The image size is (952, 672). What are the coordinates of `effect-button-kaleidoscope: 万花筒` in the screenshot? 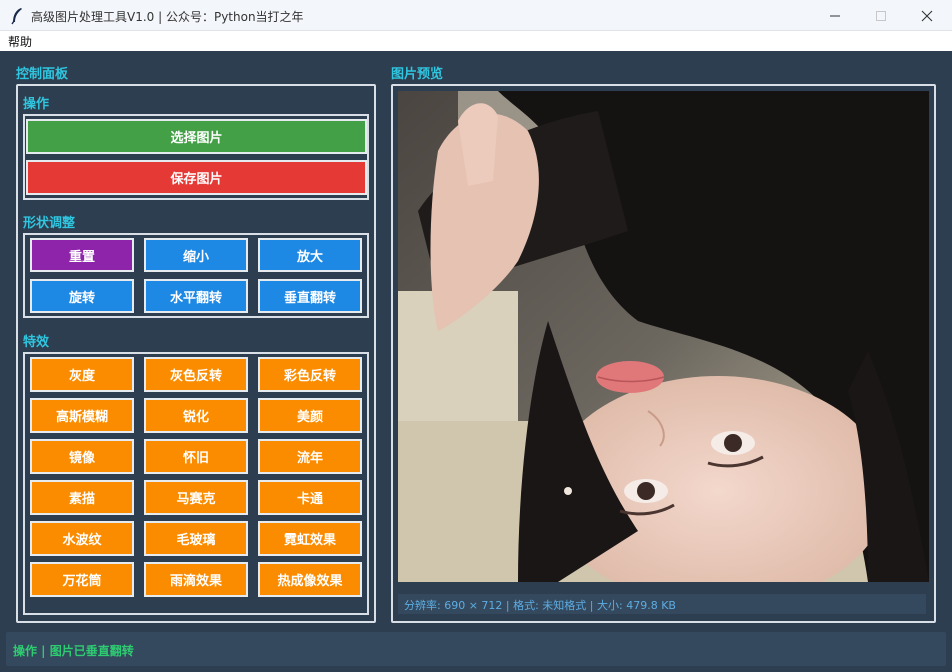 It's located at (82, 579).